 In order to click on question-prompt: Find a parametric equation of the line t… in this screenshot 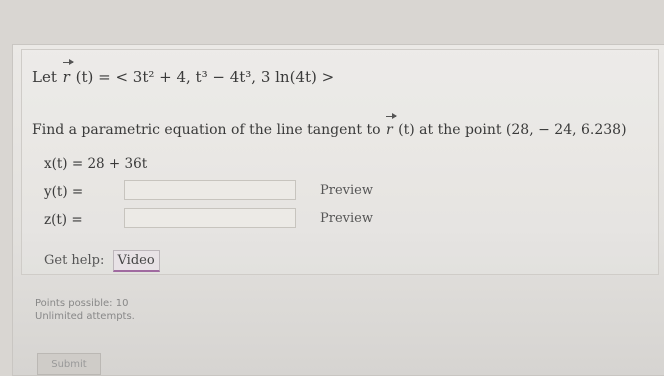, I will do `click(329, 125)`.